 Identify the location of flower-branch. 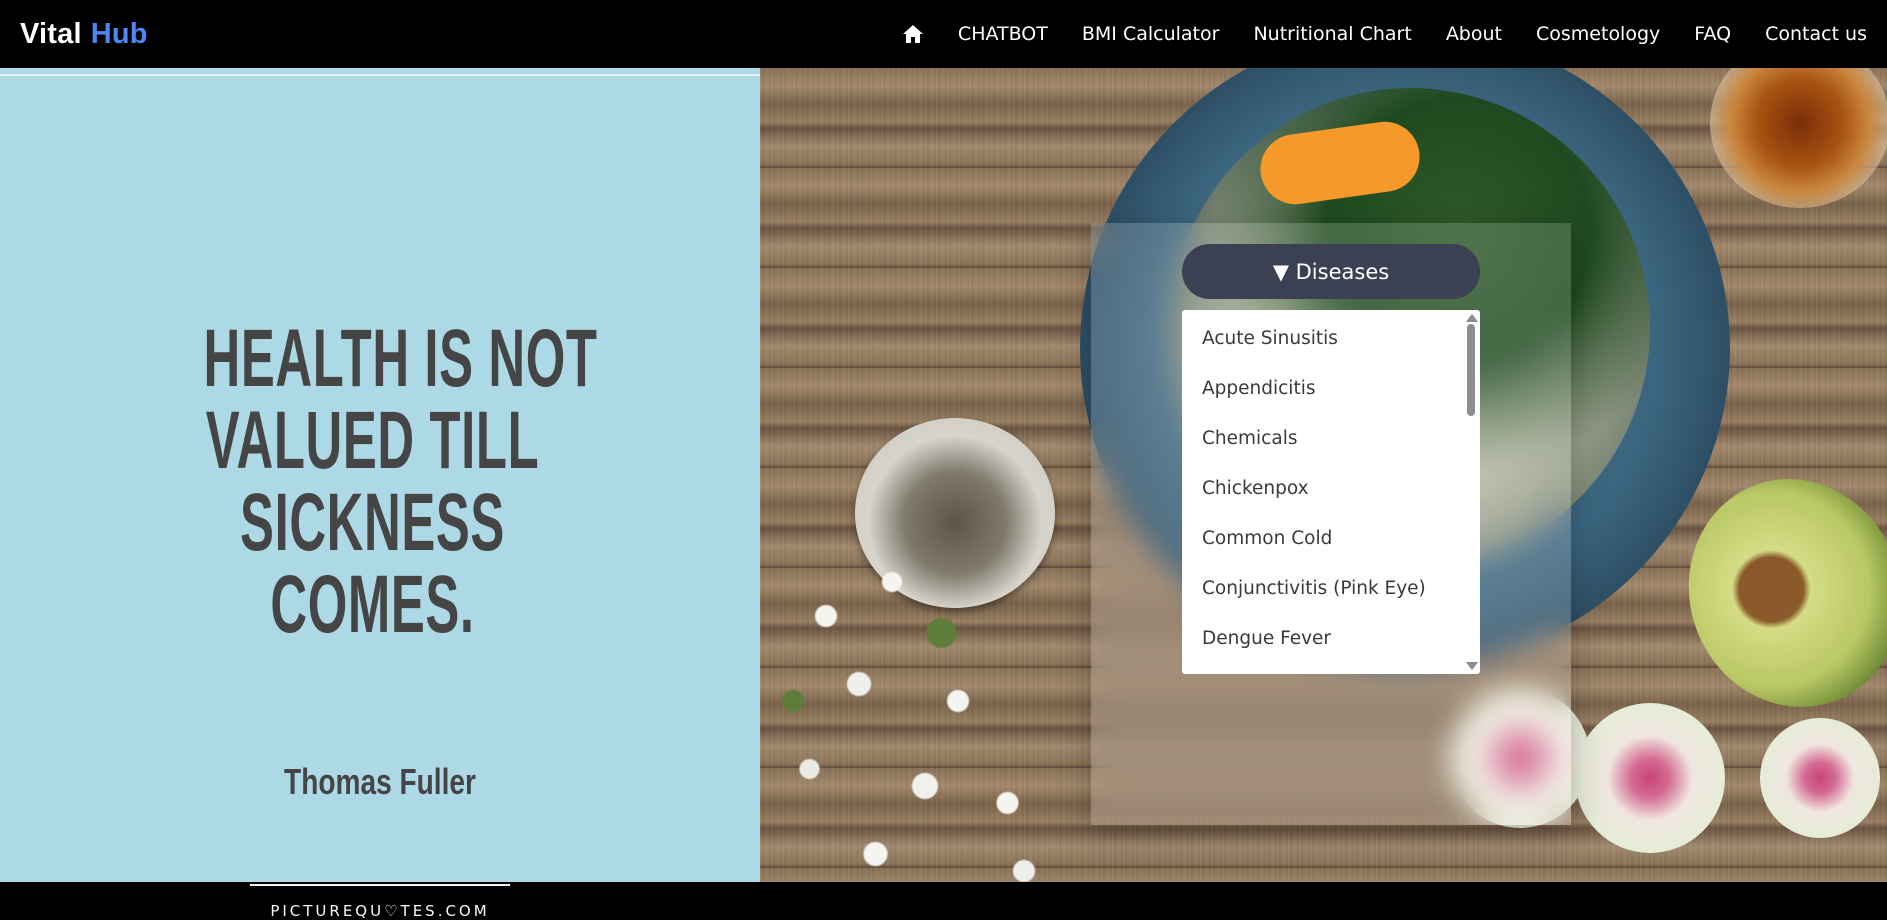
(925, 715).